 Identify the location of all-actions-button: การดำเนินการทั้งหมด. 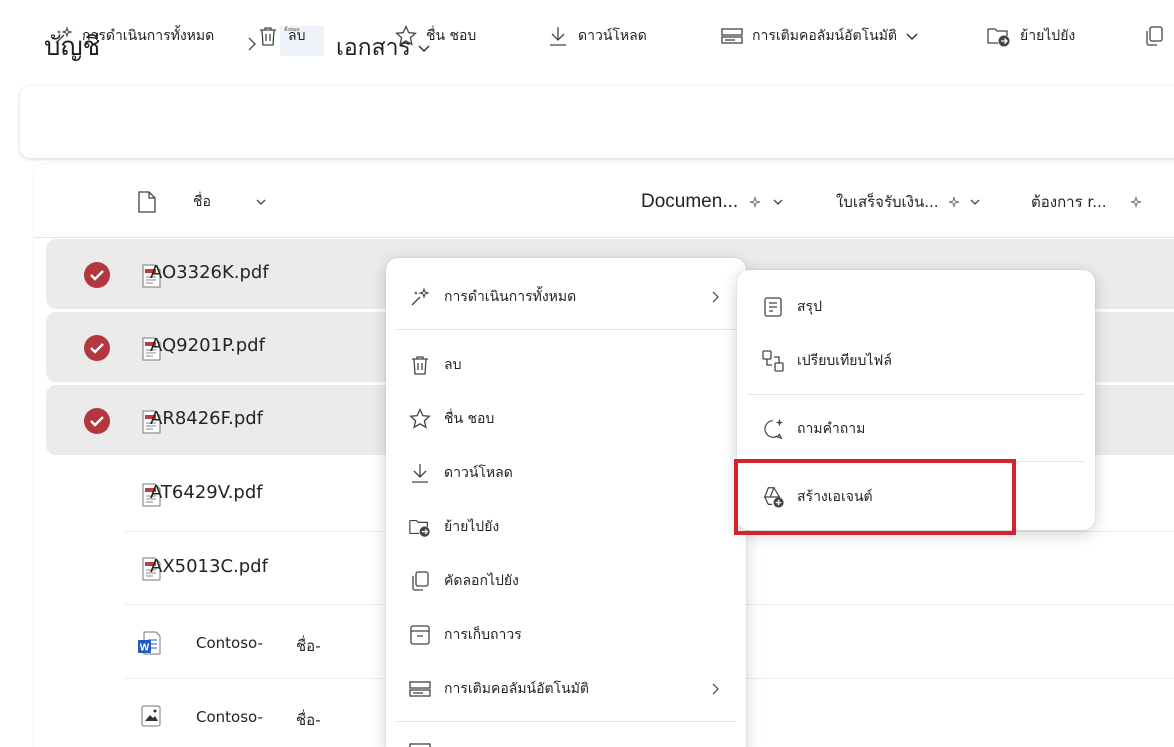
(133, 36).